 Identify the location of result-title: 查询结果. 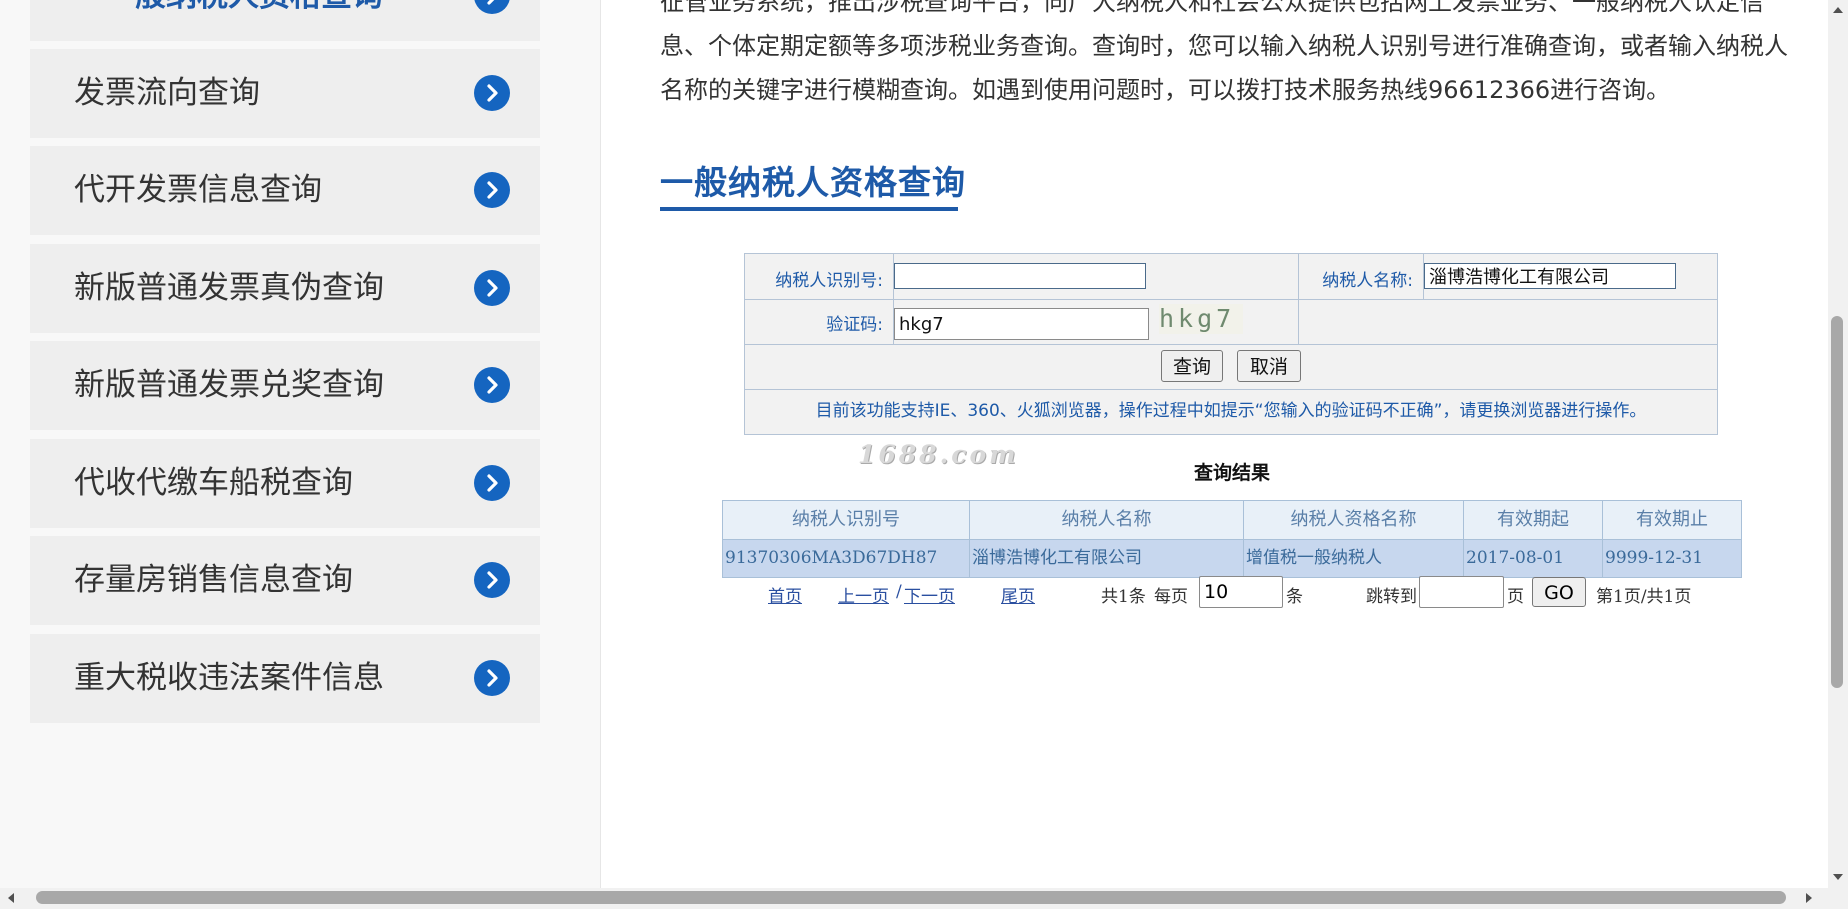
(1232, 473).